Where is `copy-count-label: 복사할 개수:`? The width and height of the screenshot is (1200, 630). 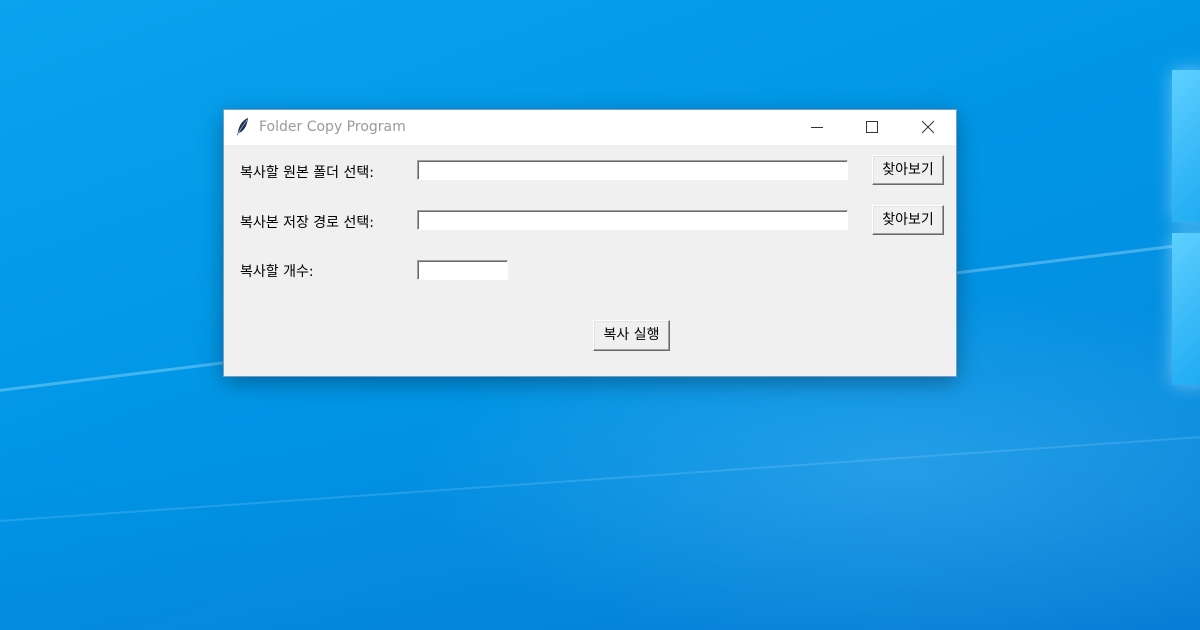 copy-count-label: 복사할 개수: is located at coordinates (277, 272).